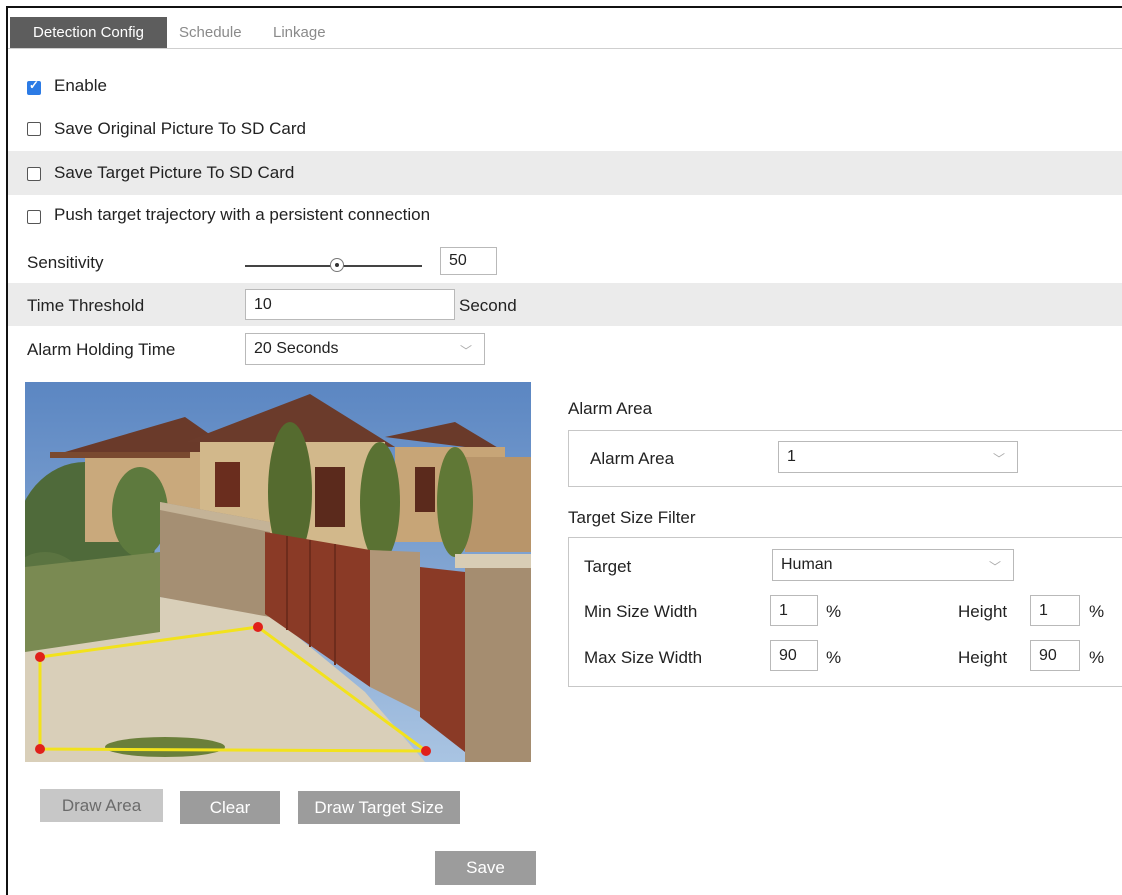 This screenshot has width=1122, height=895. What do you see at coordinates (794, 610) in the screenshot?
I see `min-size-width-input: 1` at bounding box center [794, 610].